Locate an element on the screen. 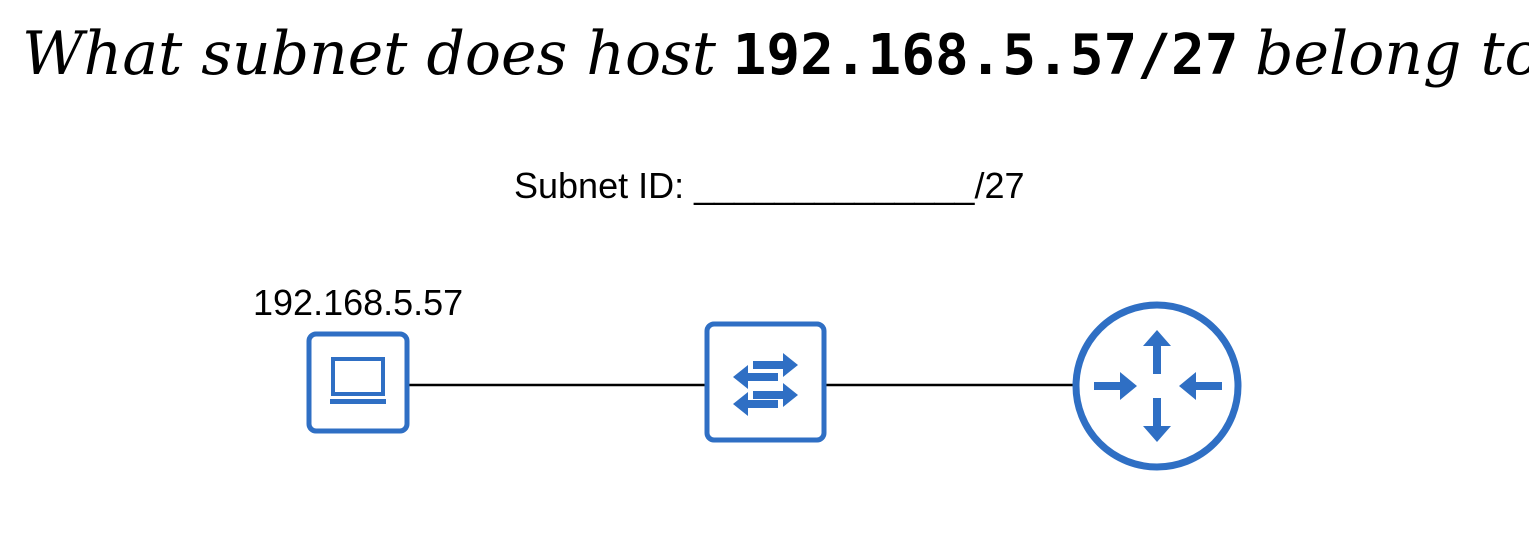  pc-icon is located at coordinates (358, 382).